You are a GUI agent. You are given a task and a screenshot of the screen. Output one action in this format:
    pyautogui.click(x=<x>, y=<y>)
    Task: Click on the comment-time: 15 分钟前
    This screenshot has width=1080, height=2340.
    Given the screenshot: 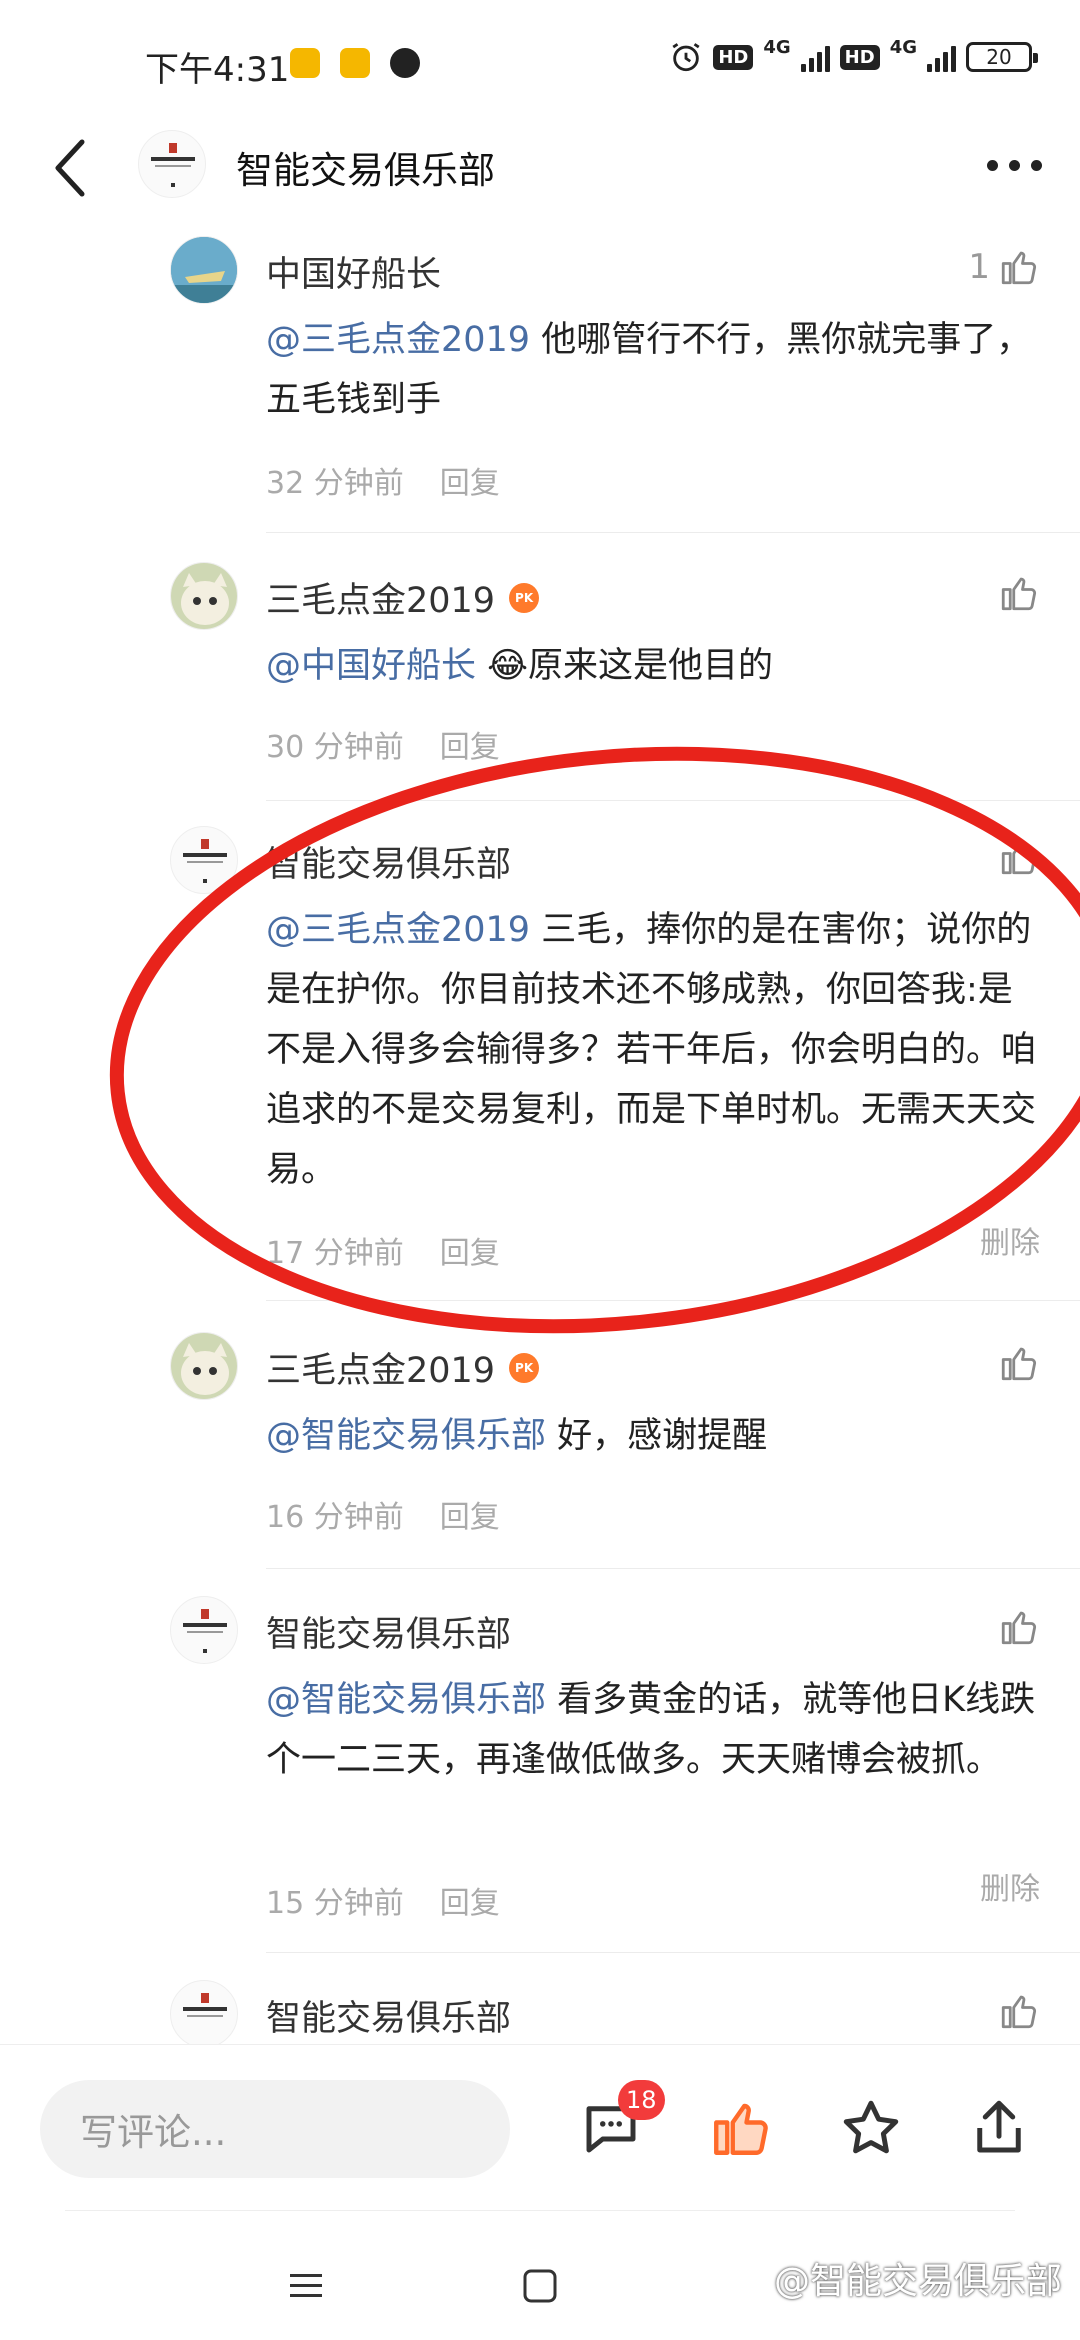 What is the action you would take?
    pyautogui.click(x=335, y=1903)
    